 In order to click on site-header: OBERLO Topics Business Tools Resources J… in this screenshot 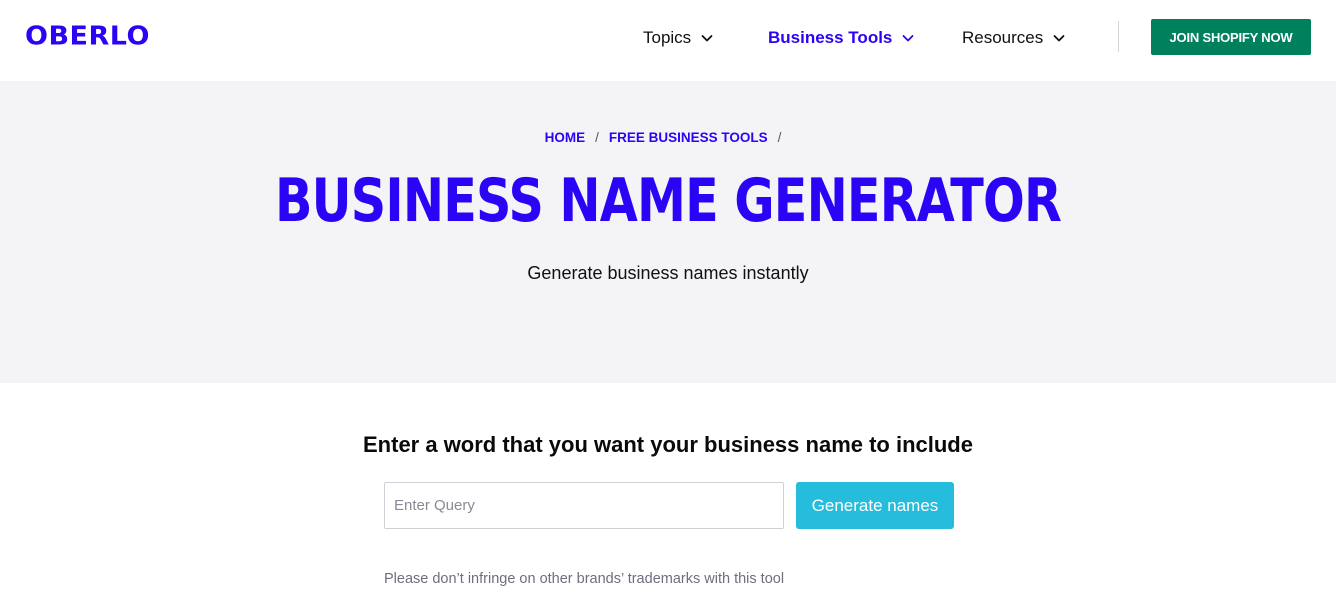, I will do `click(668, 40)`.